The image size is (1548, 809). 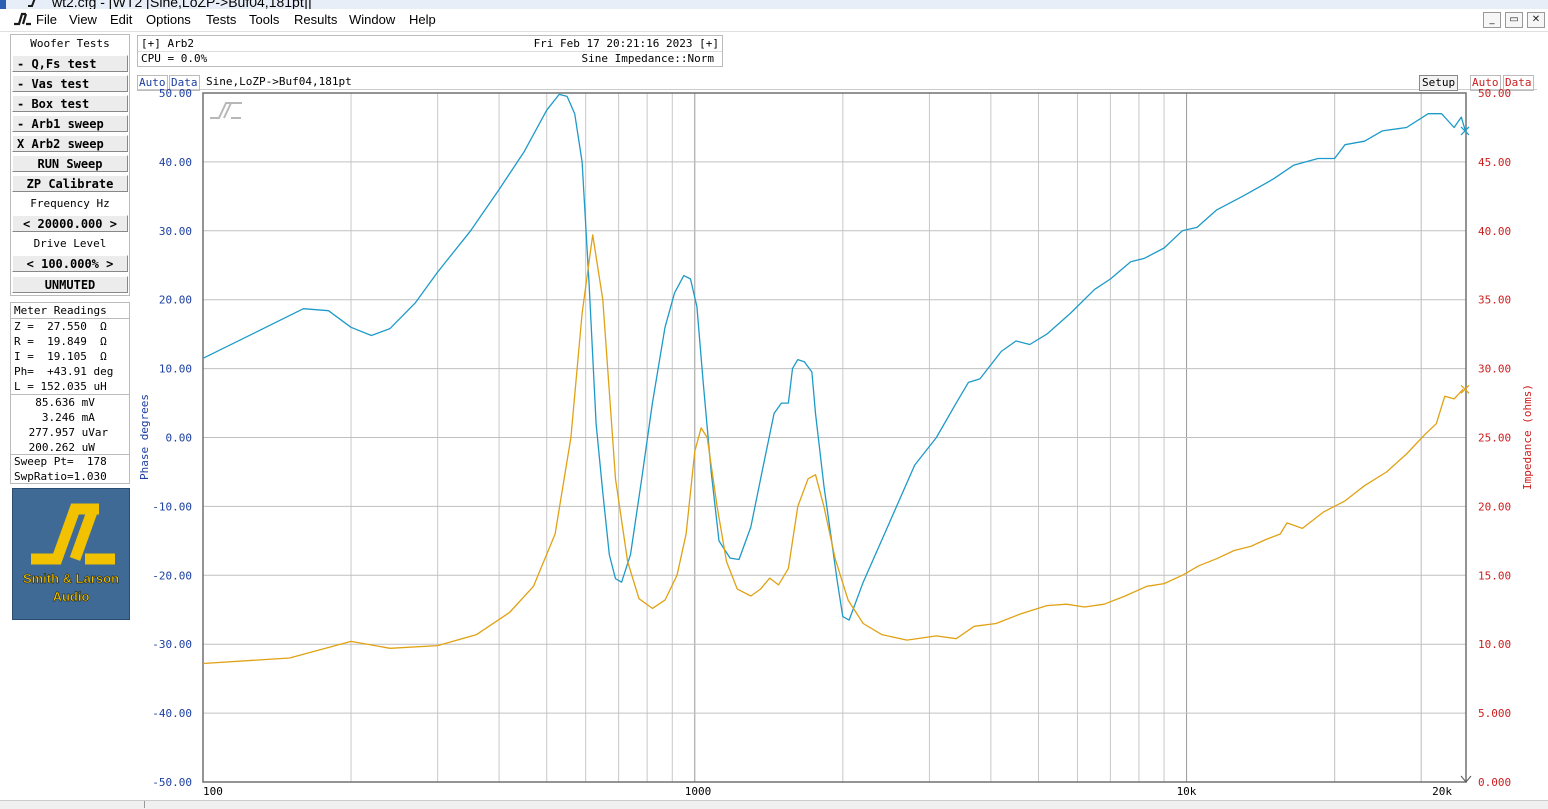 I want to click on header-mode: Sine Impedance::Norm, so click(x=647, y=58).